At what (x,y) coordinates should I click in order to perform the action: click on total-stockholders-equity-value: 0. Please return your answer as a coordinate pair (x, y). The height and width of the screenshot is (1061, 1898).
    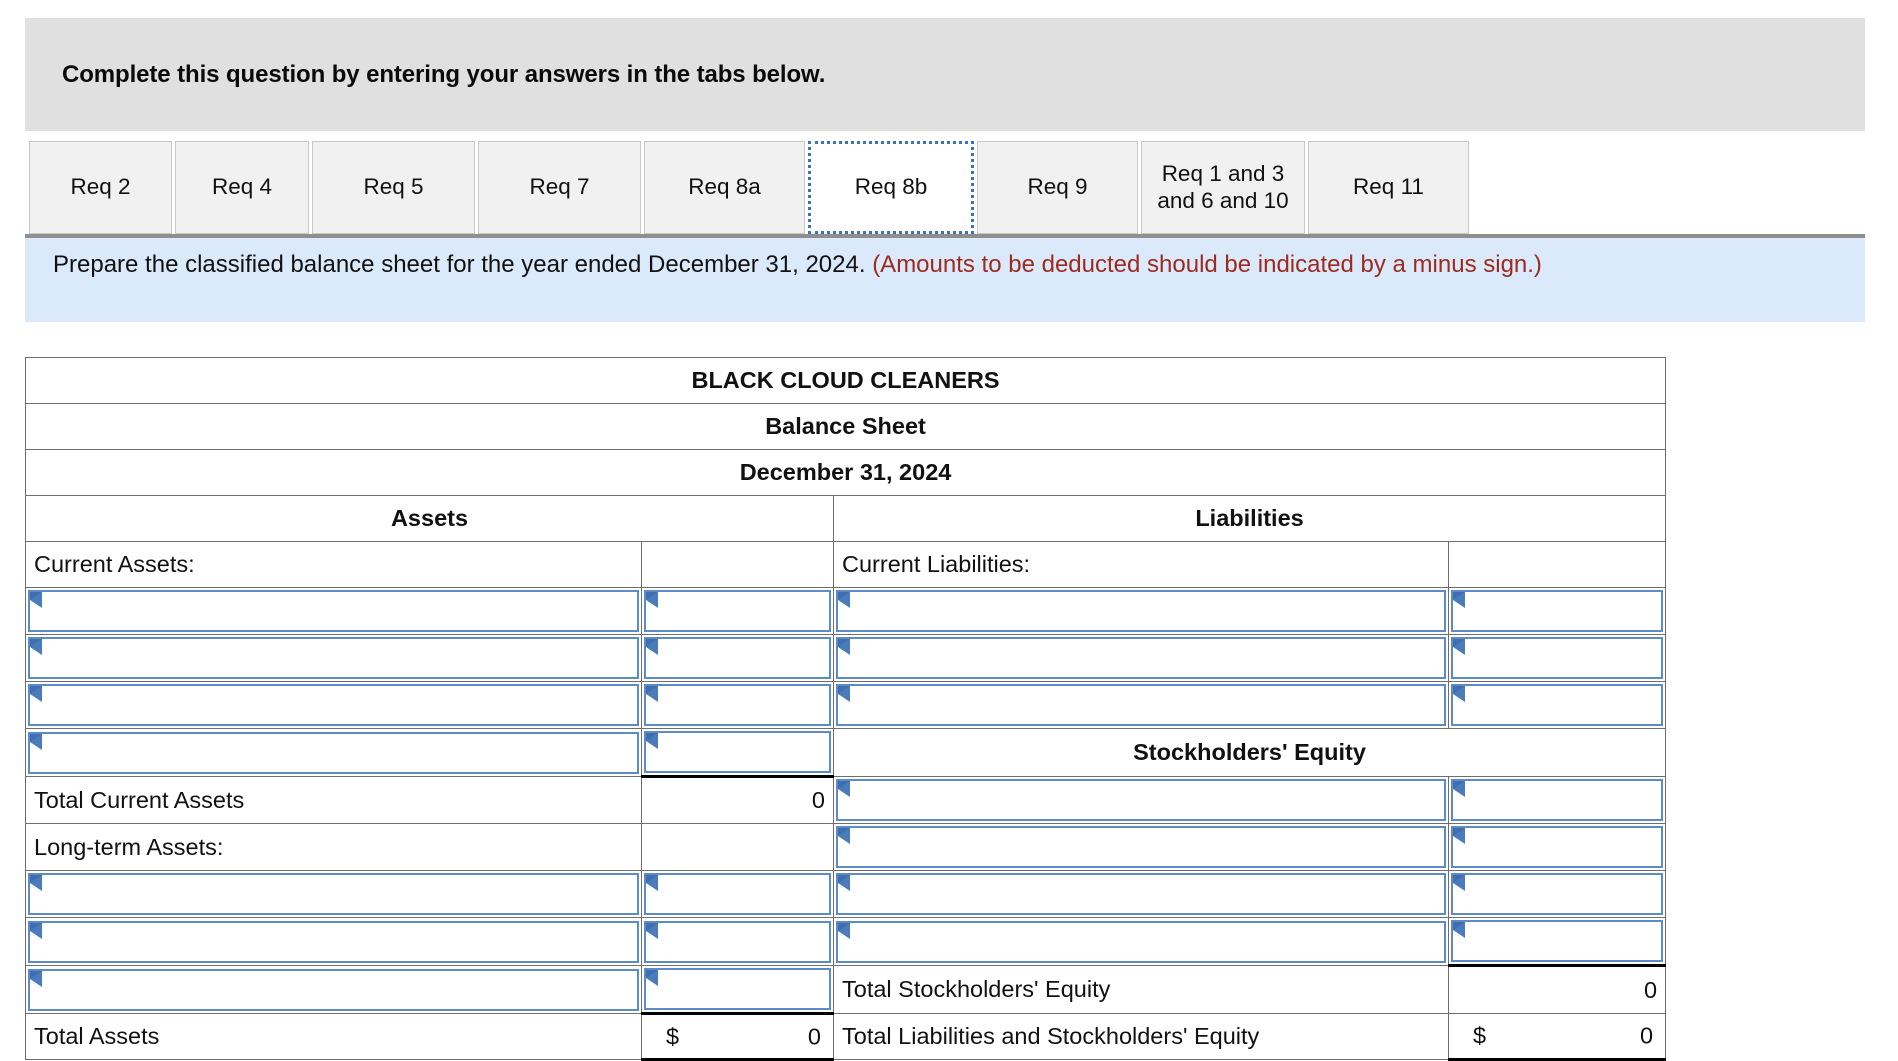
    Looking at the image, I should click on (1557, 989).